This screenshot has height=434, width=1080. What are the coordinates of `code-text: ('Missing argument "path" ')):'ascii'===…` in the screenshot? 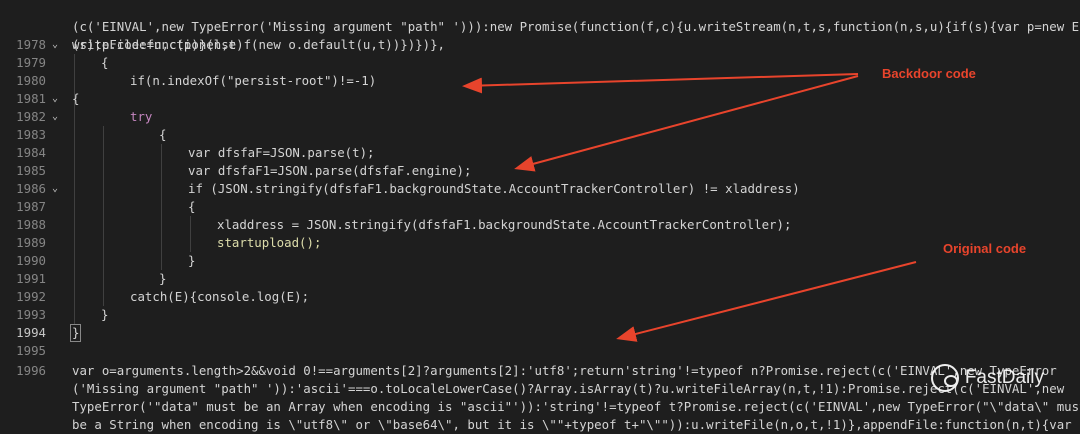 It's located at (568, 388).